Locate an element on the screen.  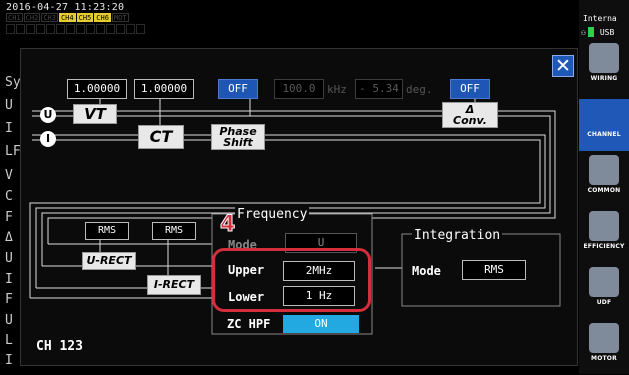
wiring-icon is located at coordinates (604, 58).